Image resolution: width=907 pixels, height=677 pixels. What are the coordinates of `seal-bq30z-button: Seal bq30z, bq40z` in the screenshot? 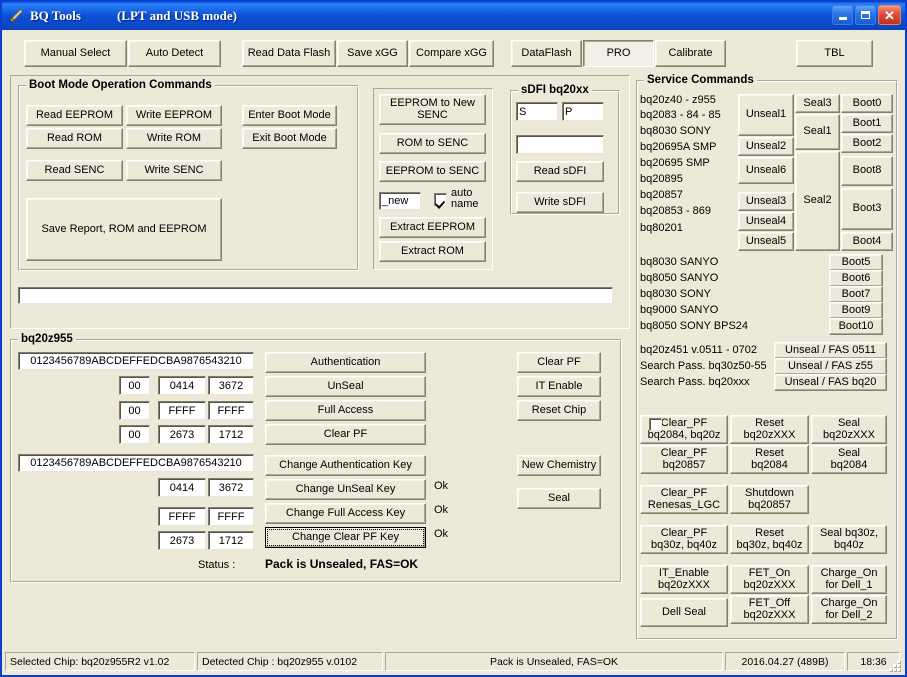 It's located at (849, 539).